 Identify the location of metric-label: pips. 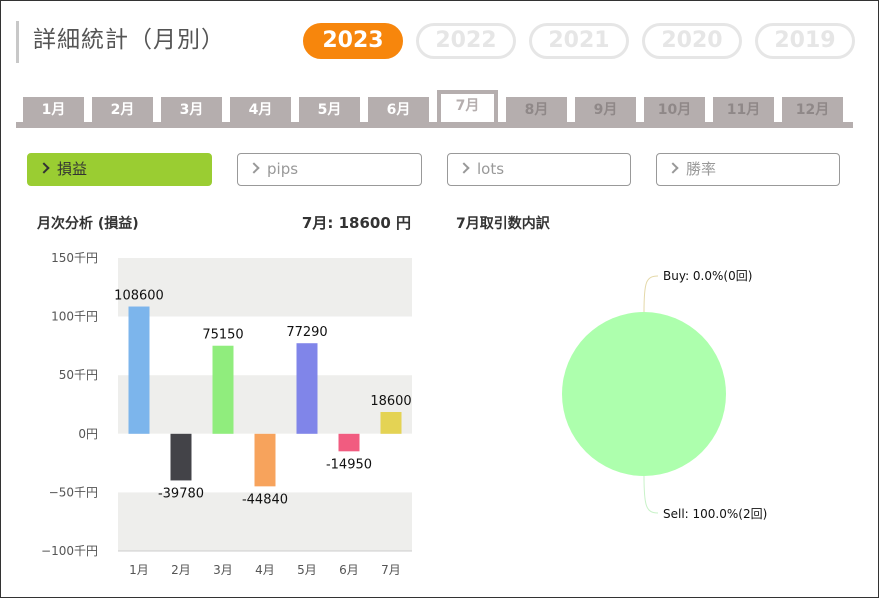
(283, 169).